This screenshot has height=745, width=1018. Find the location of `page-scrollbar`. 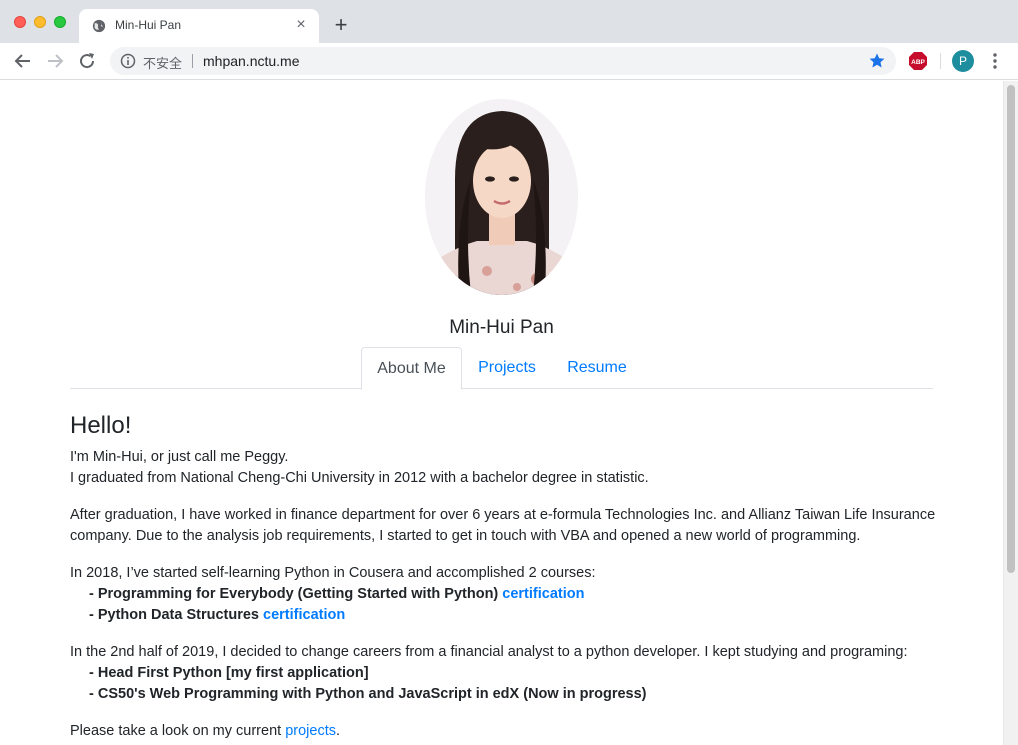

page-scrollbar is located at coordinates (1010, 413).